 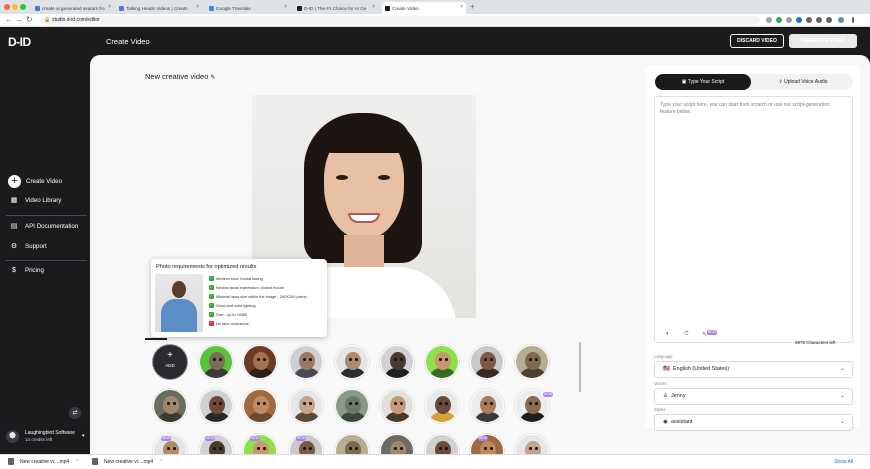 What do you see at coordinates (7, 7) in the screenshot?
I see `close-window-icon` at bounding box center [7, 7].